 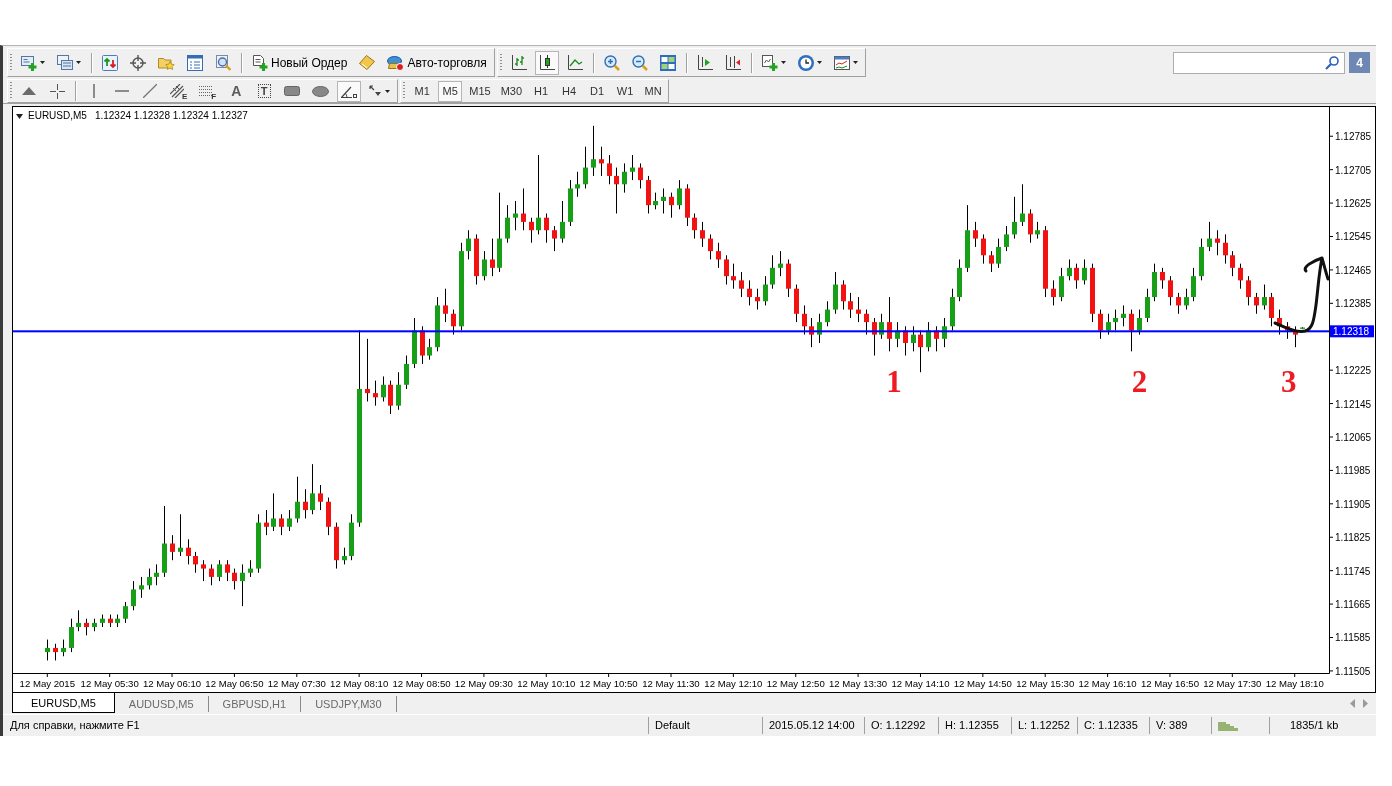 I want to click on timeframe-button: MN, so click(x=653, y=91).